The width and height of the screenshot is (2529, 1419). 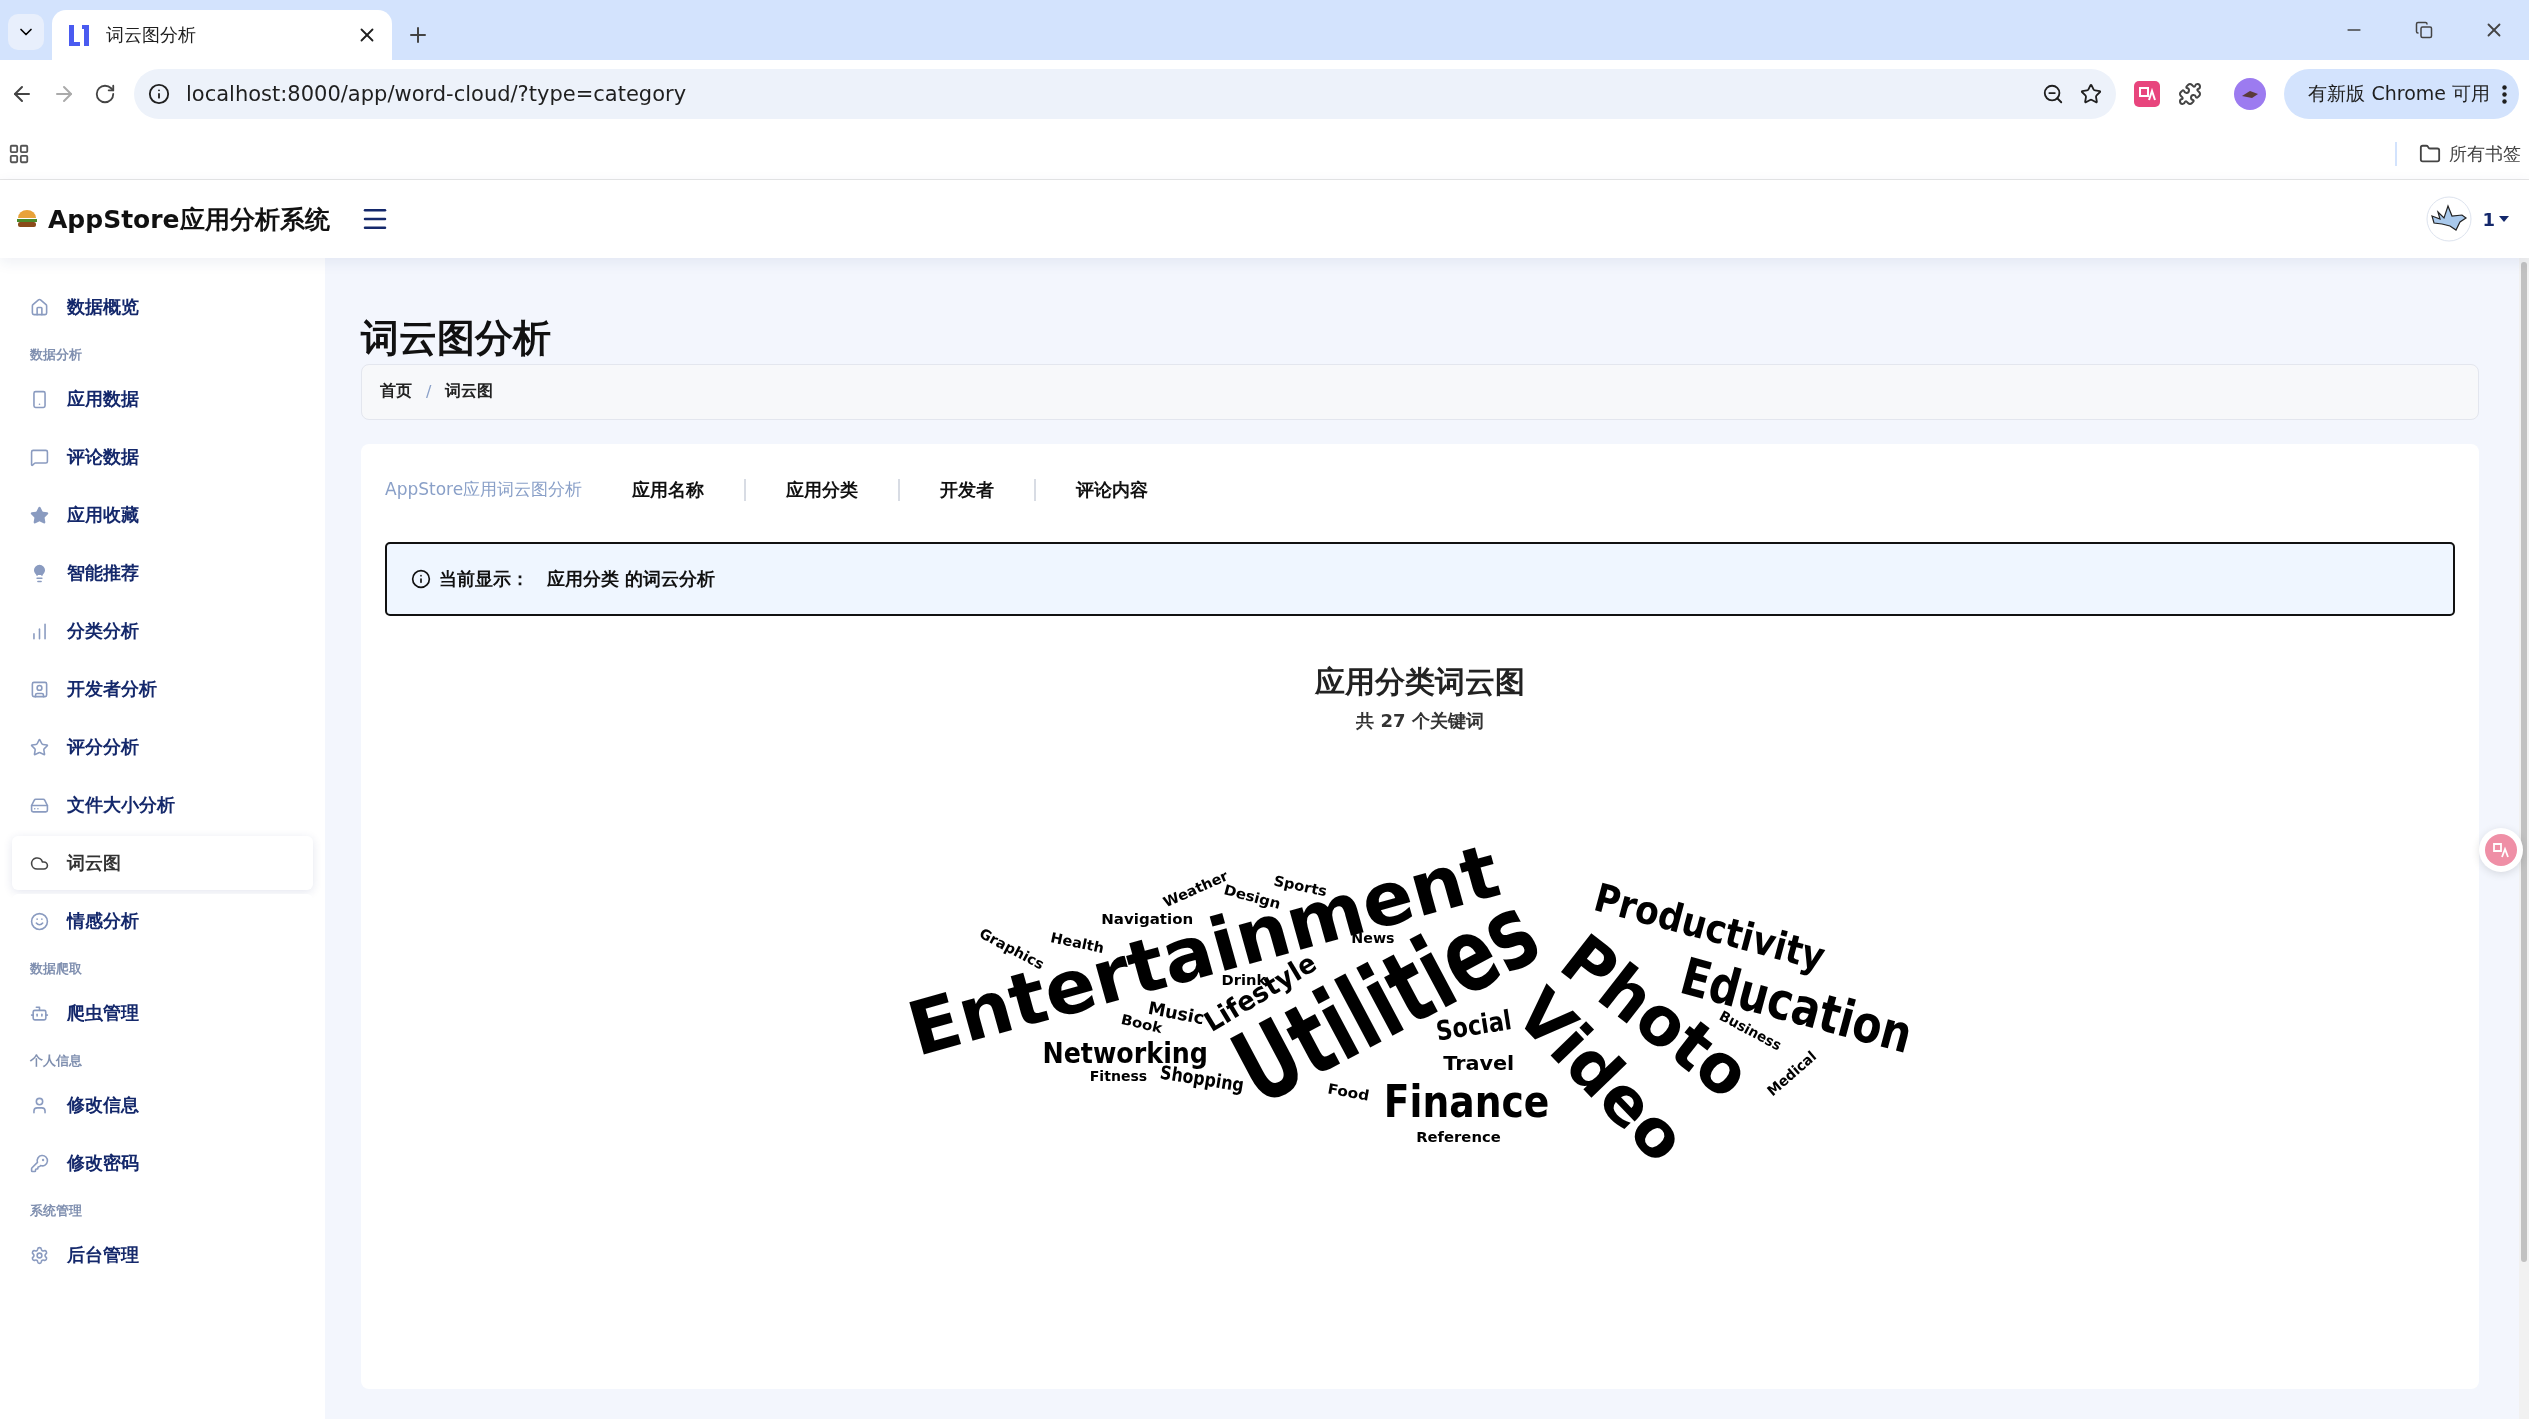 I want to click on tab-title: 词云图分析, so click(x=151, y=35).